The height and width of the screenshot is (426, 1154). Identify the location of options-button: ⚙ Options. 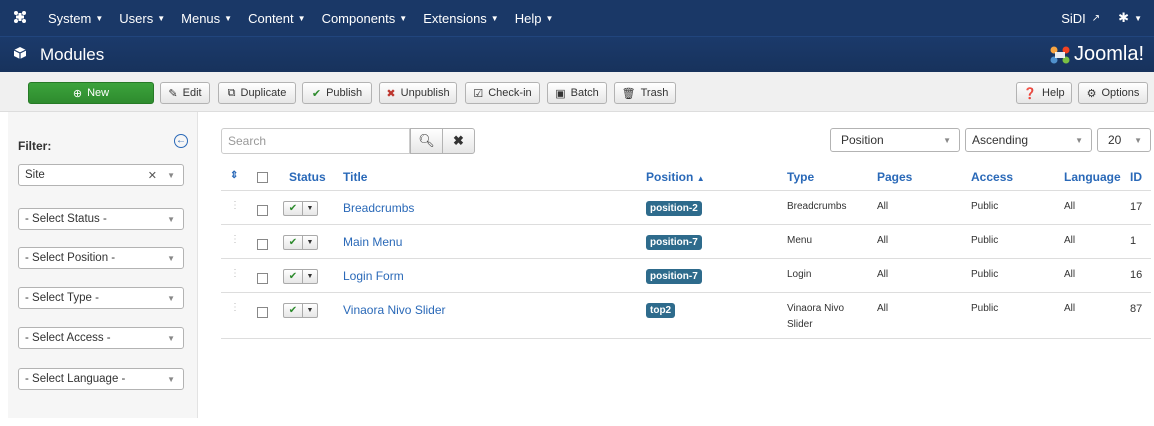
(1113, 93).